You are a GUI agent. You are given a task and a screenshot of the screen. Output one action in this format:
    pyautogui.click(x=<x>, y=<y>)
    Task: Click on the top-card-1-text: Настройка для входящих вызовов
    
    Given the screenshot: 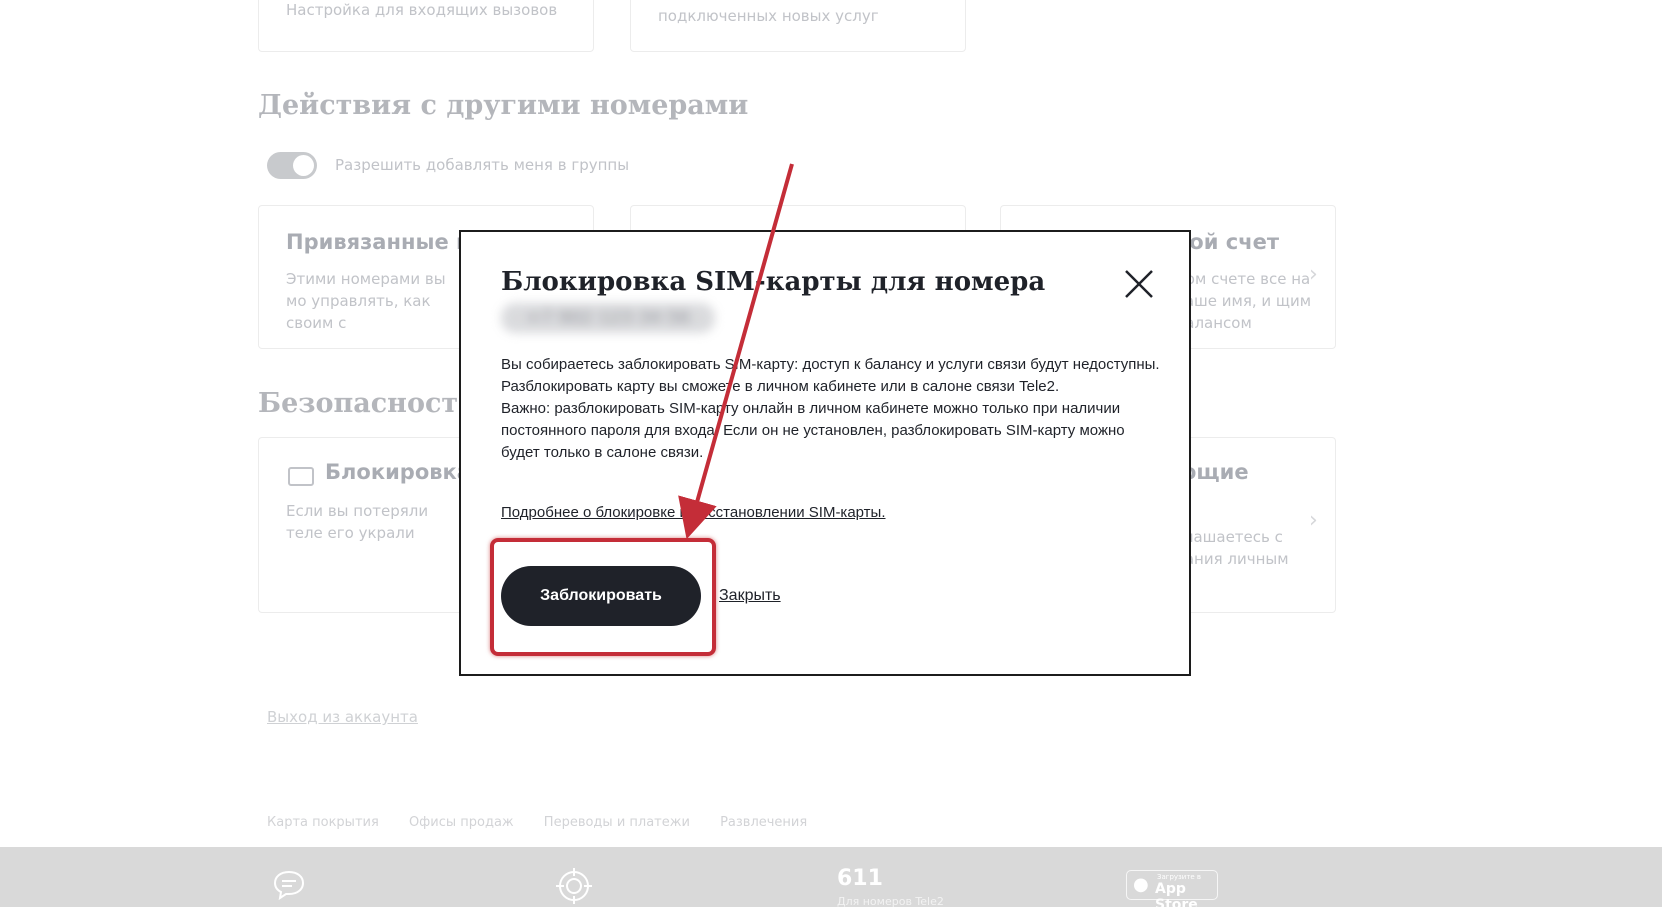 What is the action you would take?
    pyautogui.click(x=422, y=10)
    